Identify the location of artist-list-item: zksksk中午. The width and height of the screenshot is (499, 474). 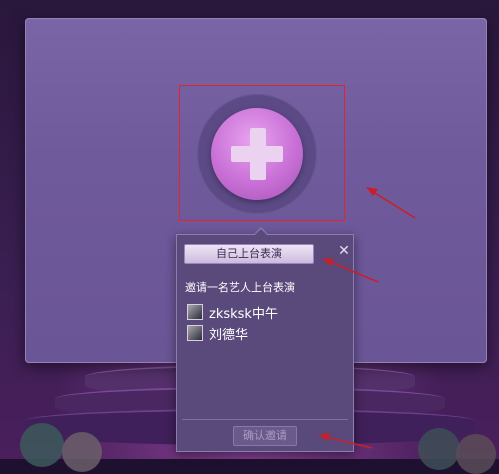
(232, 312).